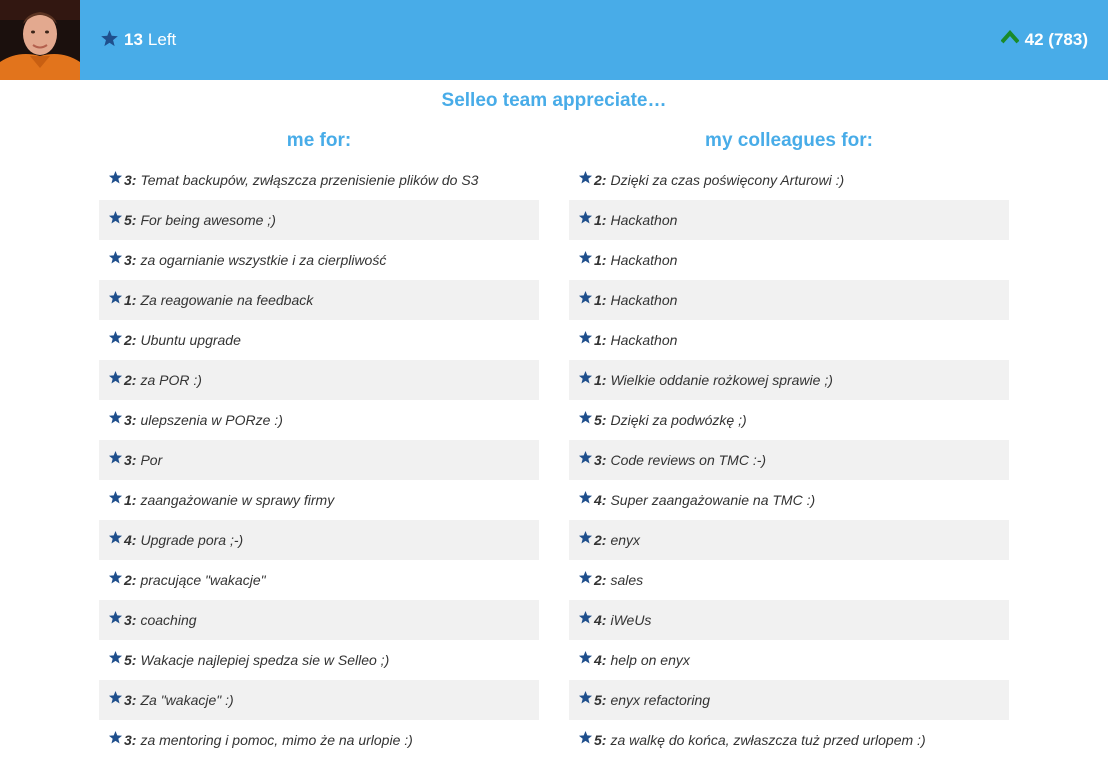 Image resolution: width=1108 pixels, height=761 pixels. I want to click on score-indicator: 42 (783), so click(1044, 40).